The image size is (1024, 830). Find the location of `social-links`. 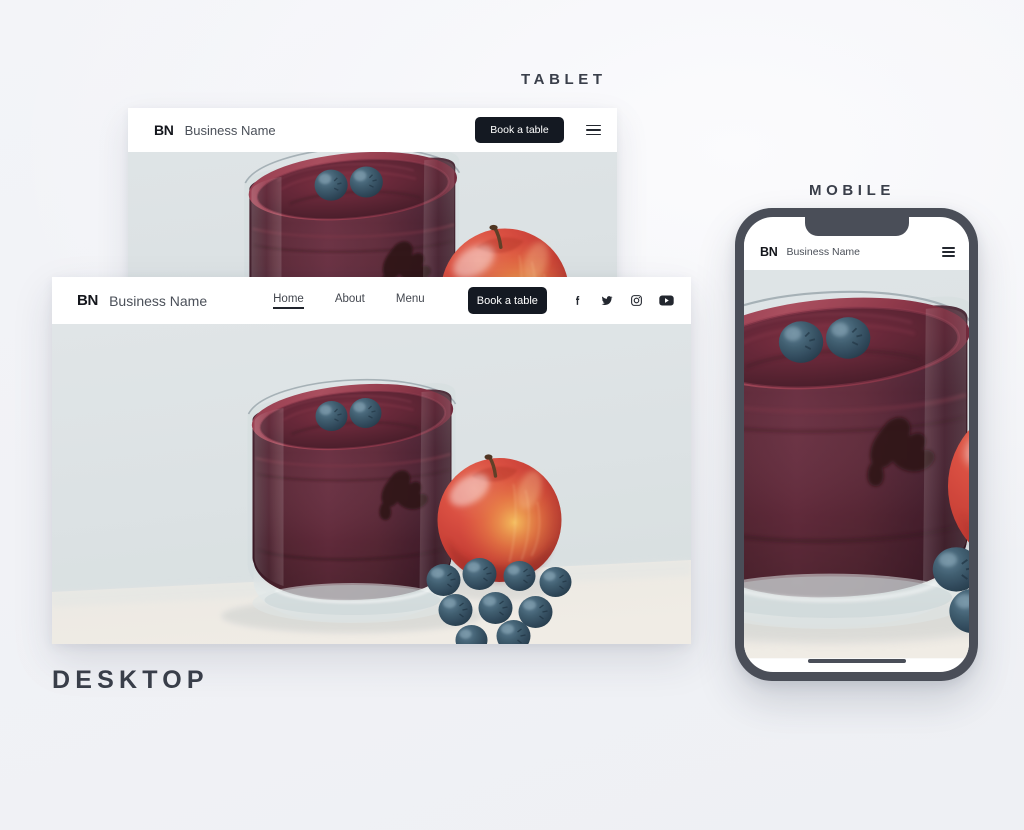

social-links is located at coordinates (622, 300).